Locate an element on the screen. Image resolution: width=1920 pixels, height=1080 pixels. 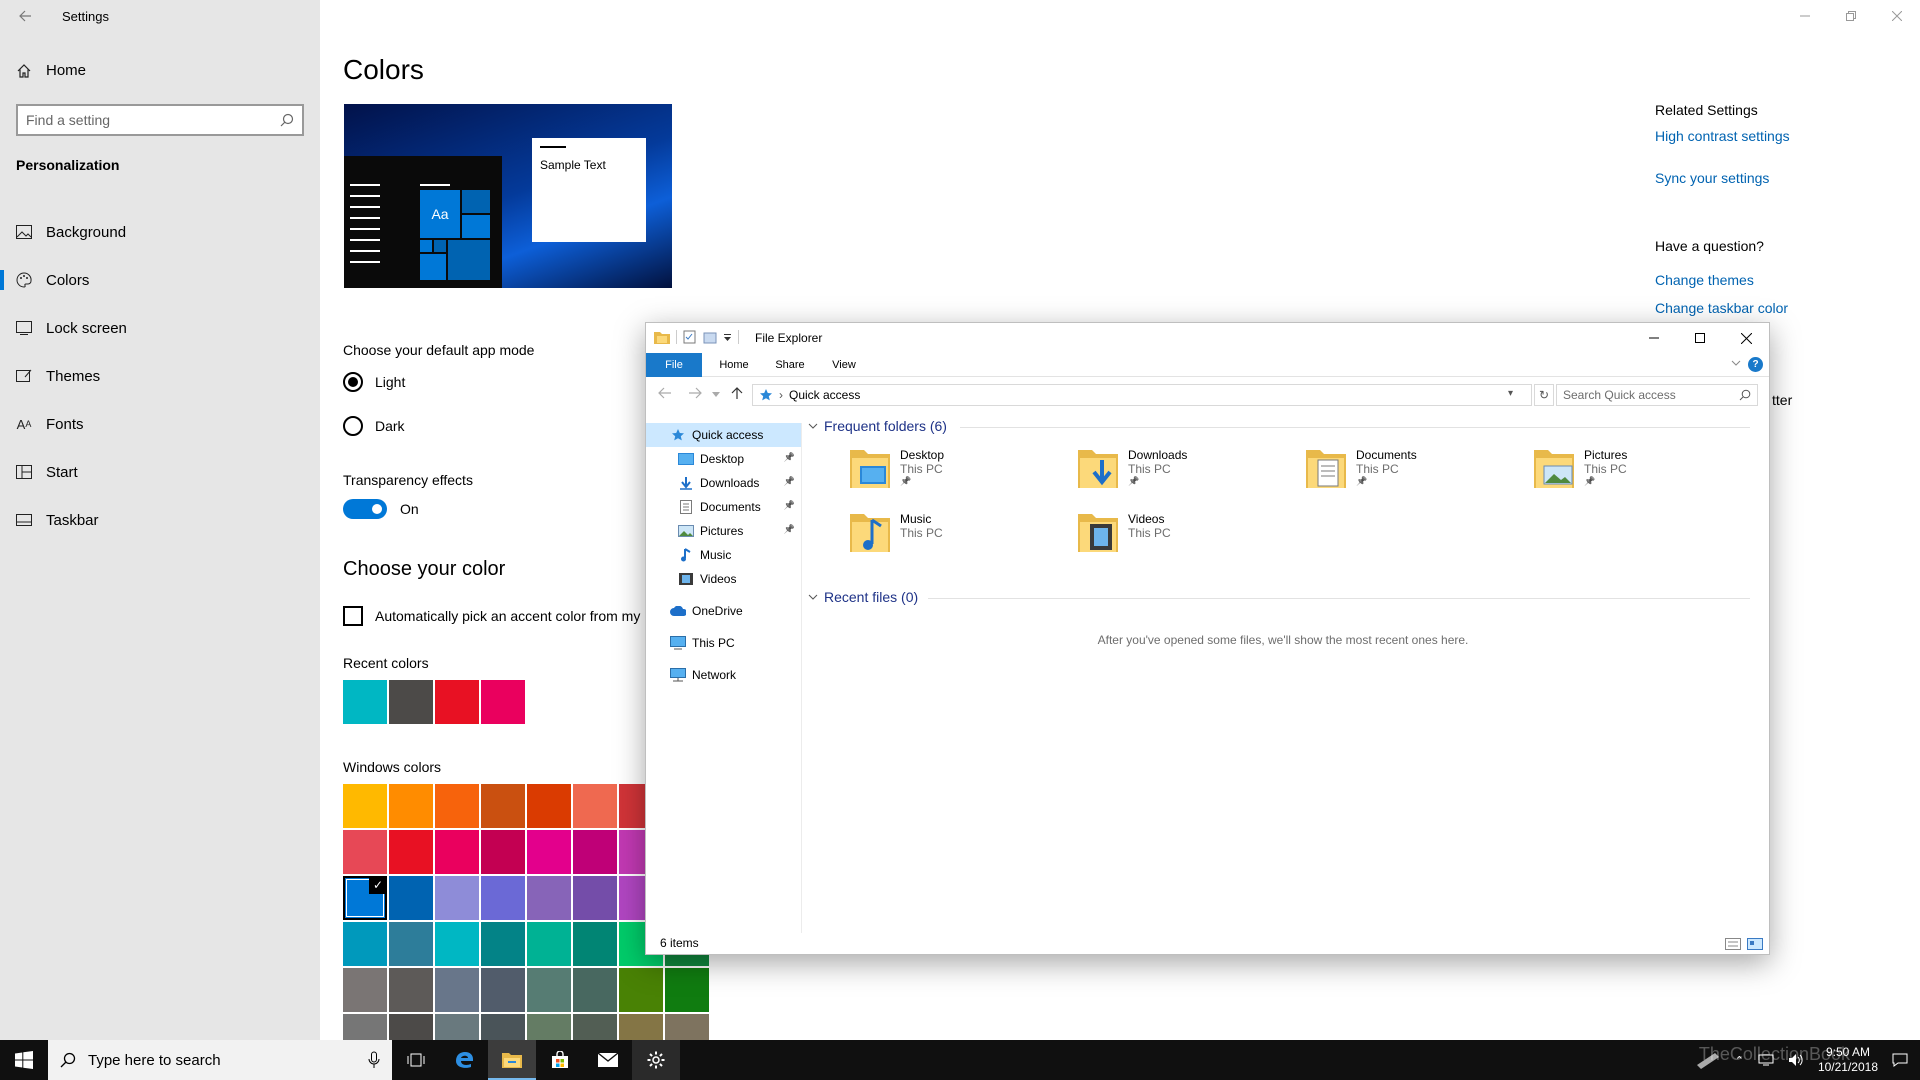
tree-item-onedrive: OneDrive is located at coordinates (723, 611).